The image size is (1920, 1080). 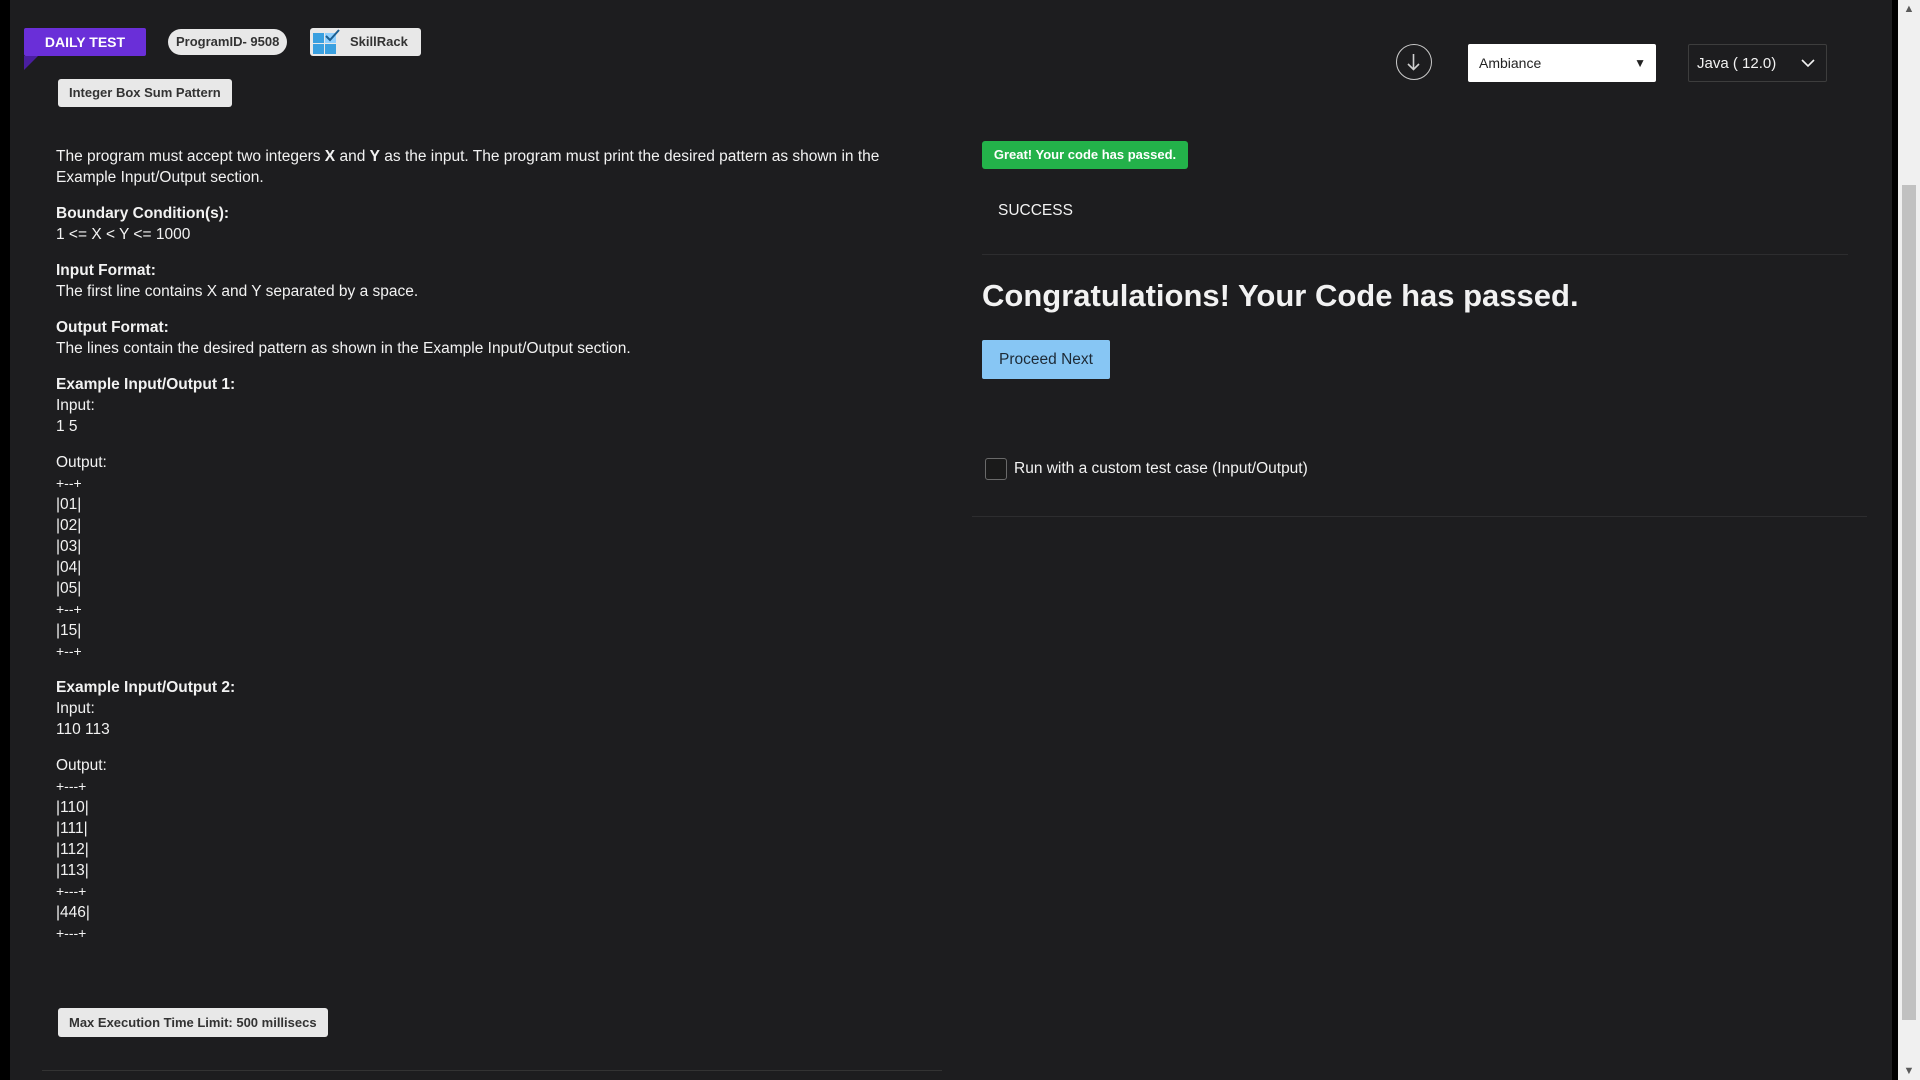 I want to click on time-limit-chip: Max Execution Time Limit: 500 millisecs, so click(x=193, y=1022).